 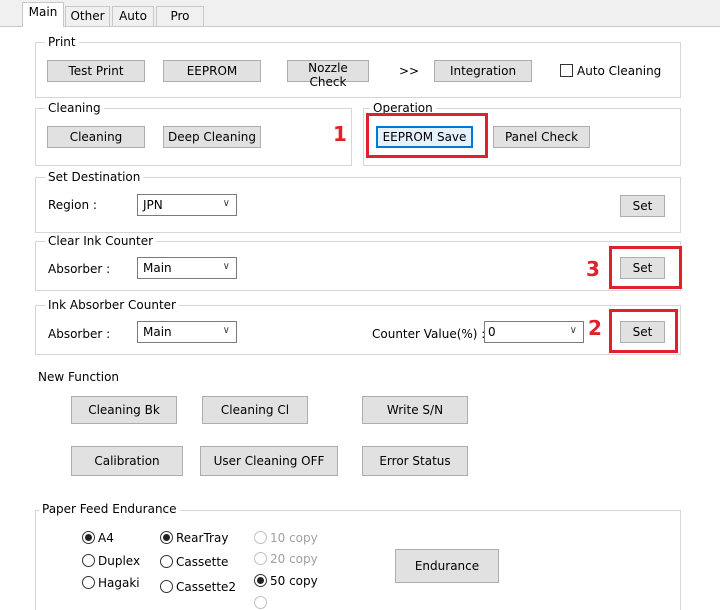 What do you see at coordinates (87, 16) in the screenshot?
I see `tab-other: Other` at bounding box center [87, 16].